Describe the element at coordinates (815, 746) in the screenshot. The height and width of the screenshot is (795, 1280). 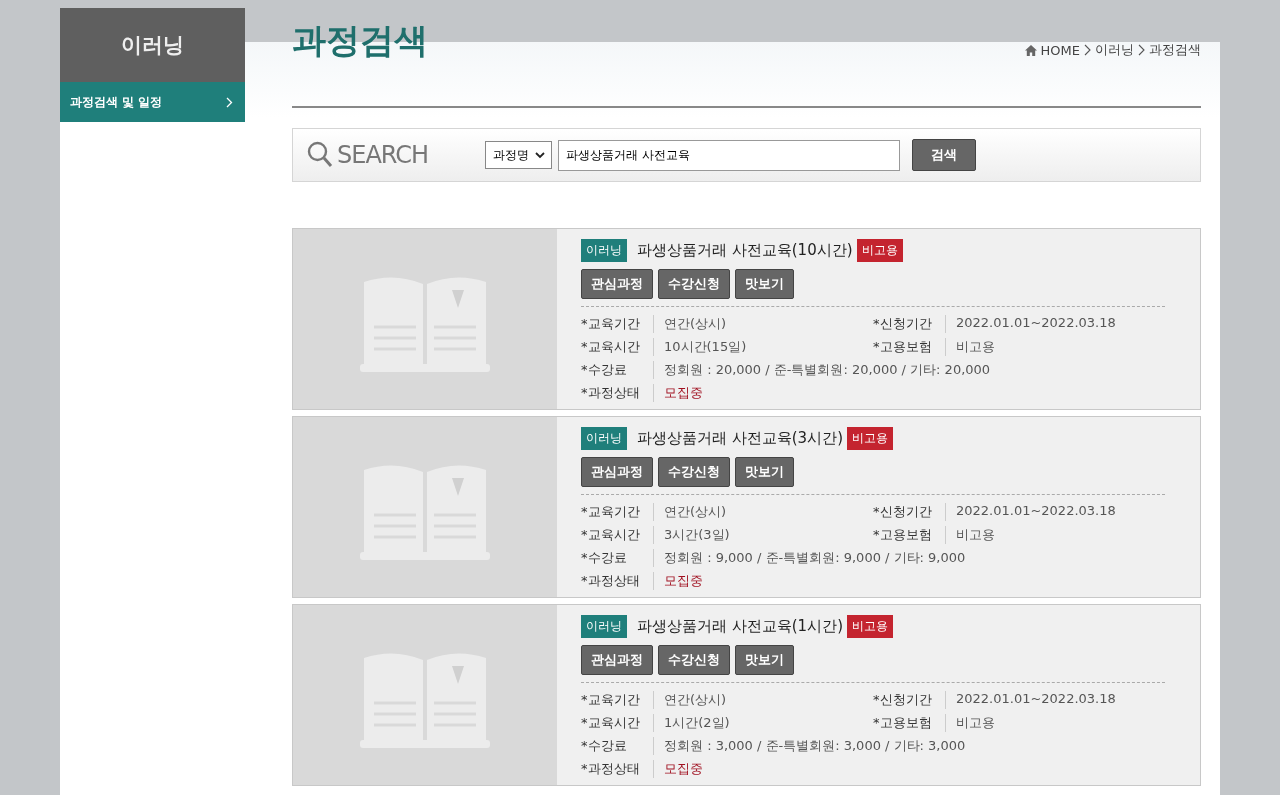
I see `field-value: 정회원 : 3,000 / 준-특별회원: 3,000 / 기타: 3,000` at that location.